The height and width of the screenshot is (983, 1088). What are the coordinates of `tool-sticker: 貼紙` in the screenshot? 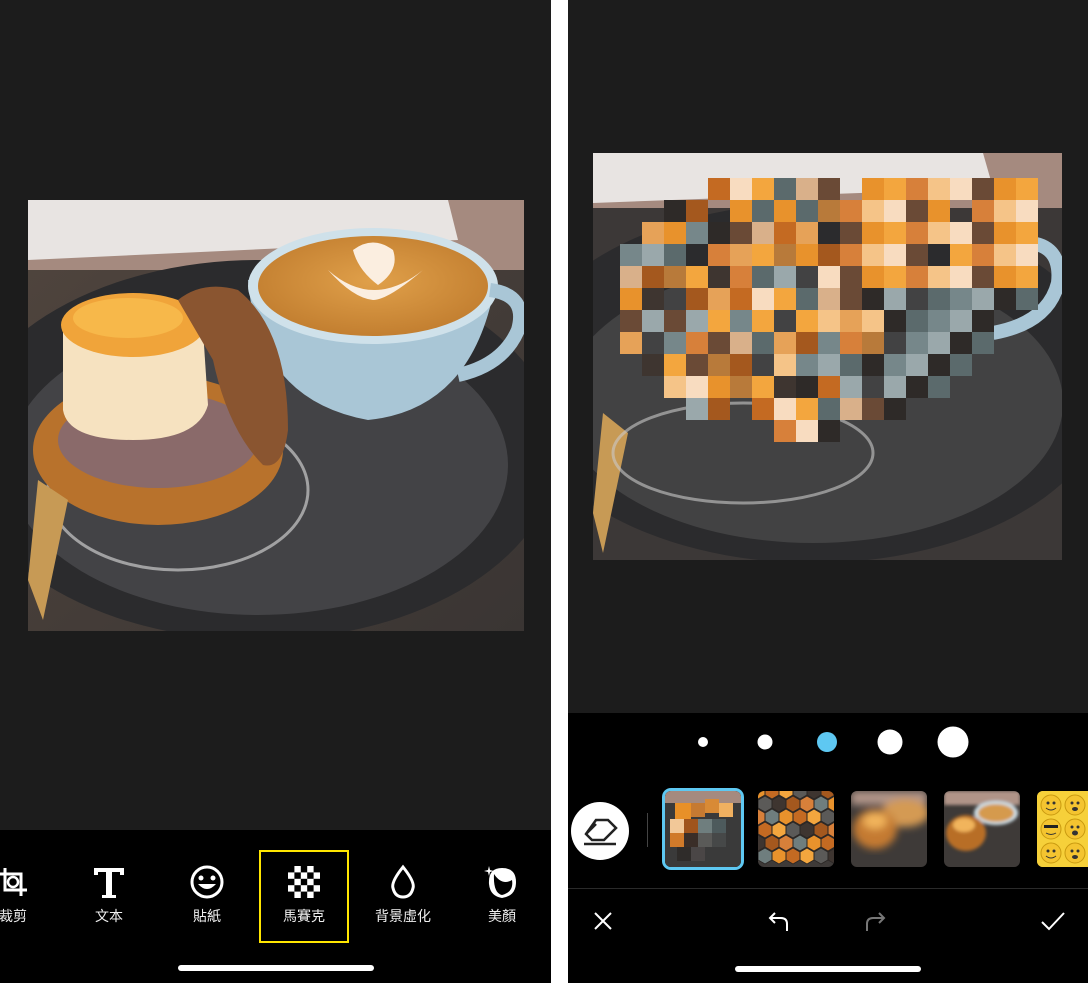 It's located at (207, 900).